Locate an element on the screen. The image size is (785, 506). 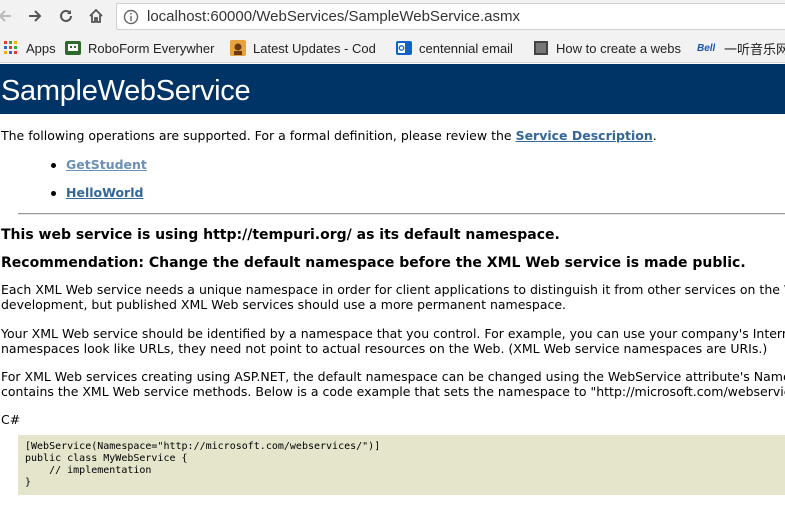
operation-item: GetStudent is located at coordinates (99, 164).